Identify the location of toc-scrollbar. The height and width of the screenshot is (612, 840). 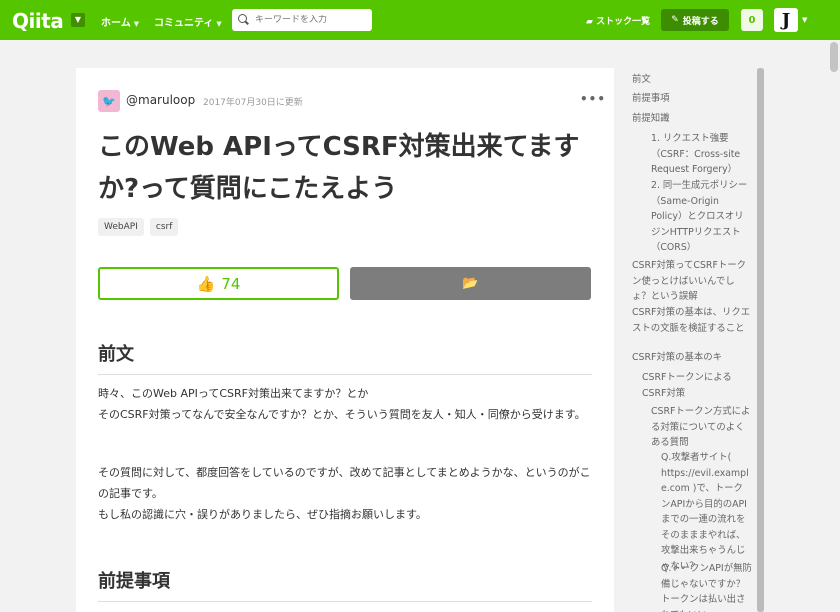
(760, 340).